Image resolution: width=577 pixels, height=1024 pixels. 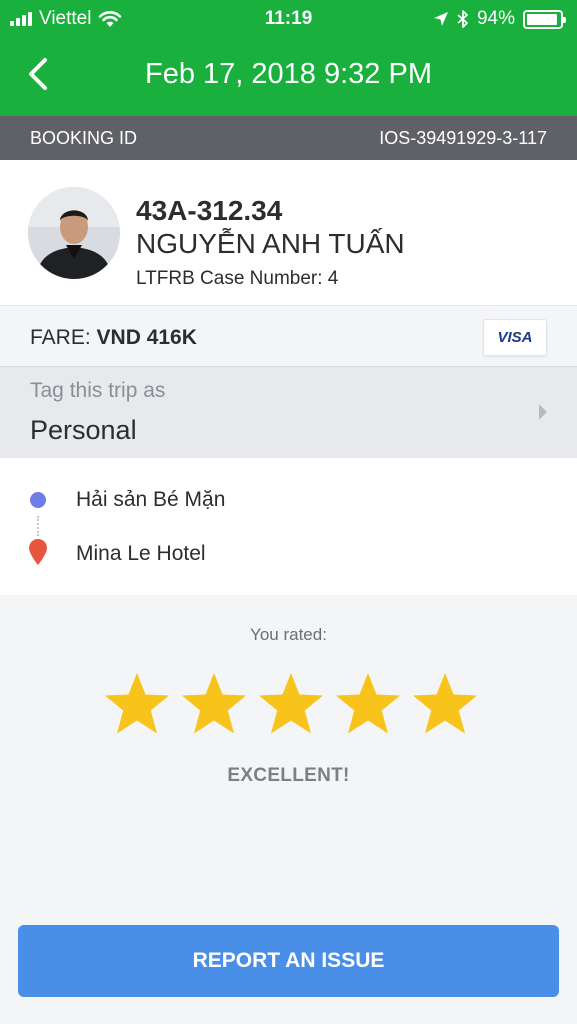 What do you see at coordinates (463, 138) in the screenshot?
I see `booking-id-value: IOS-39491929-3-117` at bounding box center [463, 138].